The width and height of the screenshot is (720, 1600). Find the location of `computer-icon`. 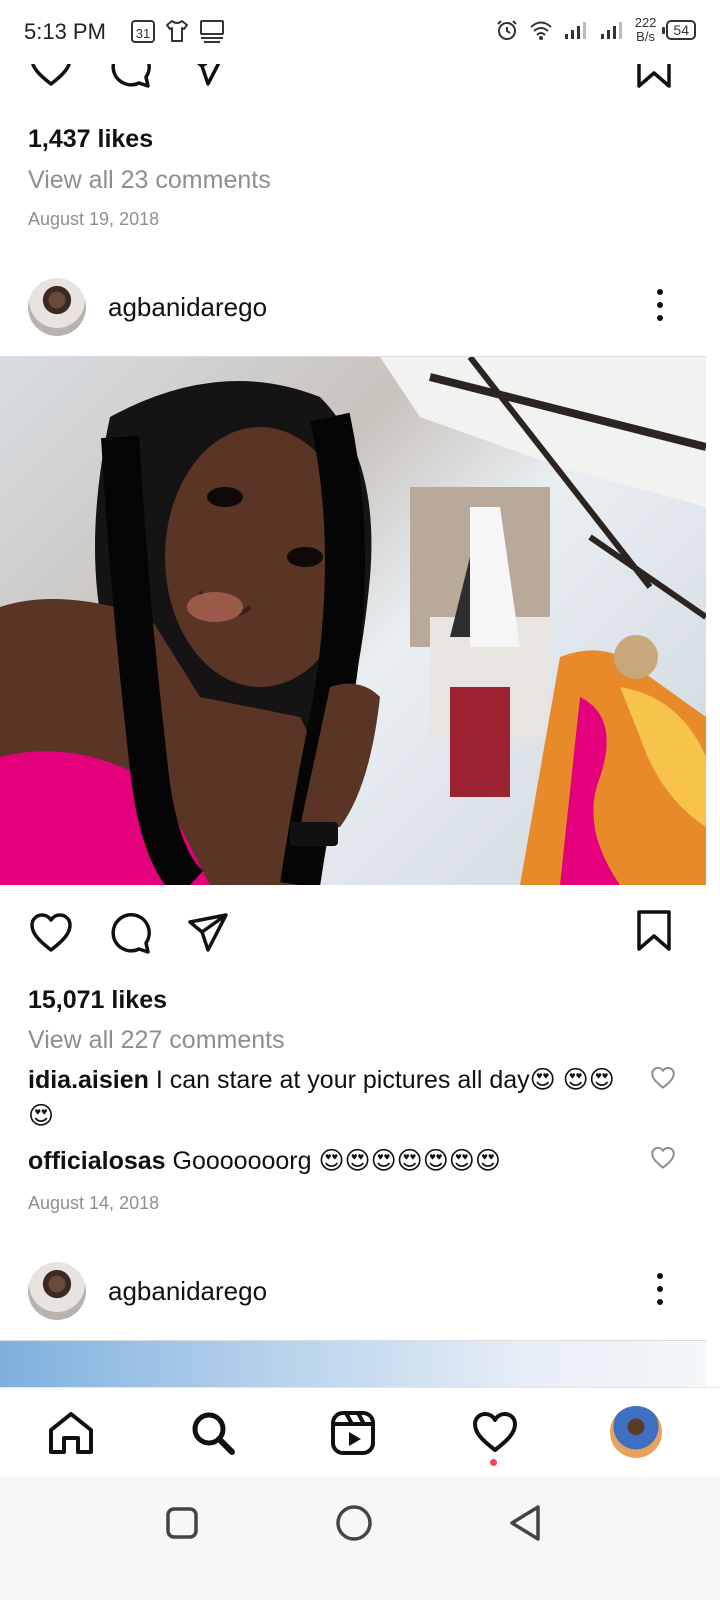

computer-icon is located at coordinates (212, 31).